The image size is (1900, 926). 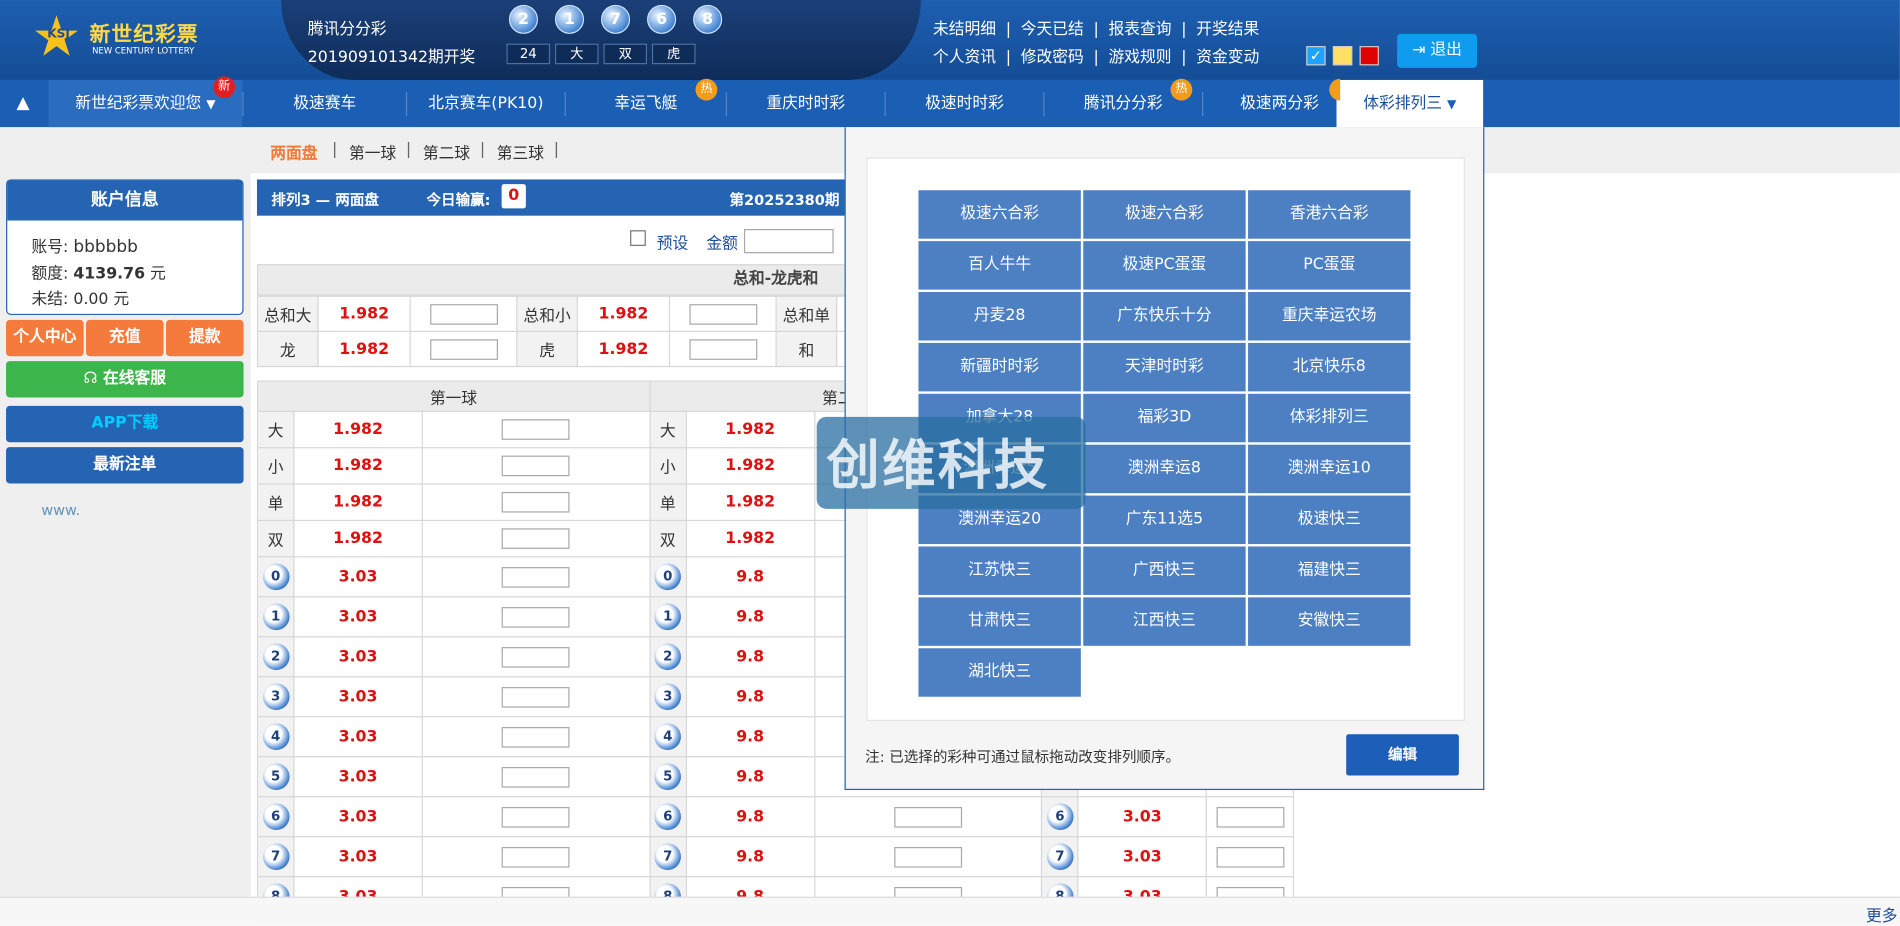 What do you see at coordinates (1410, 103) in the screenshot?
I see `nav-item-active-pl3: 体彩排列三 ▼` at bounding box center [1410, 103].